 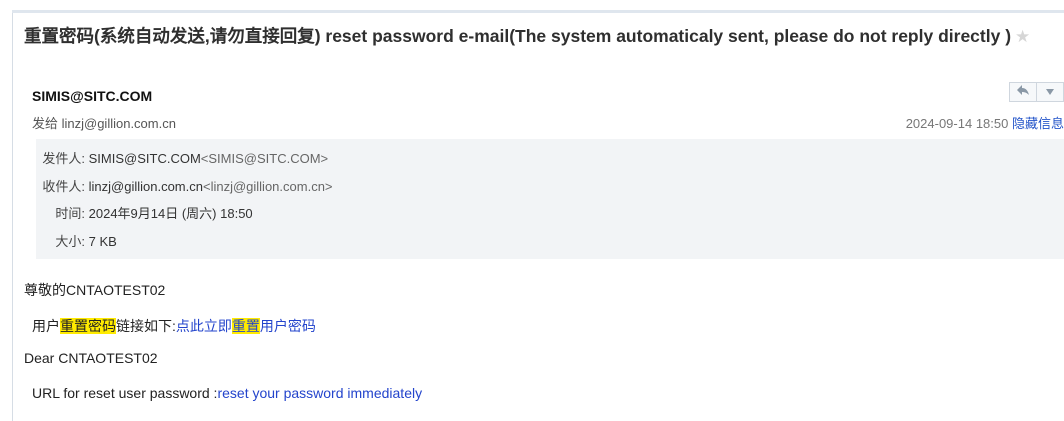 What do you see at coordinates (95, 290) in the screenshot?
I see `greeting-cn: 尊敬的CNTAOTEST02` at bounding box center [95, 290].